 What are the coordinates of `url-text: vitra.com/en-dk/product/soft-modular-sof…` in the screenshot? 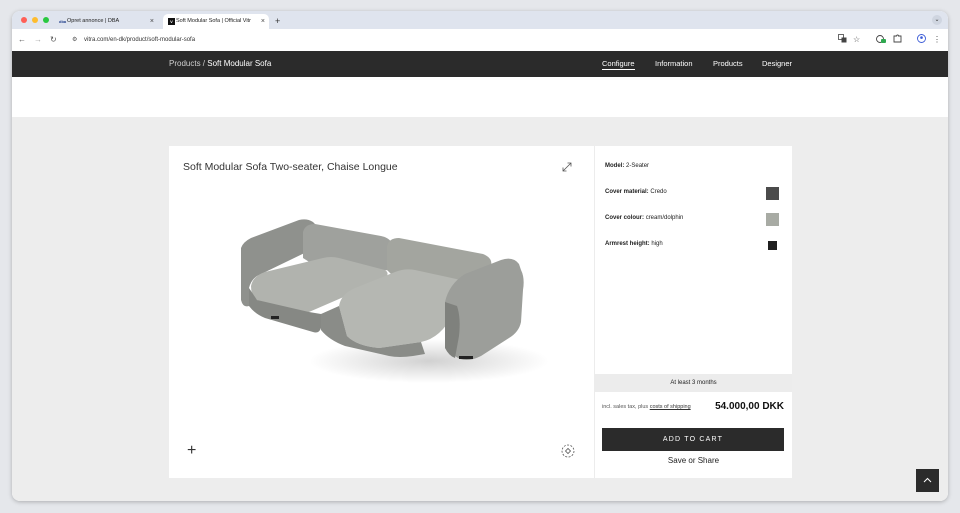 It's located at (139, 40).